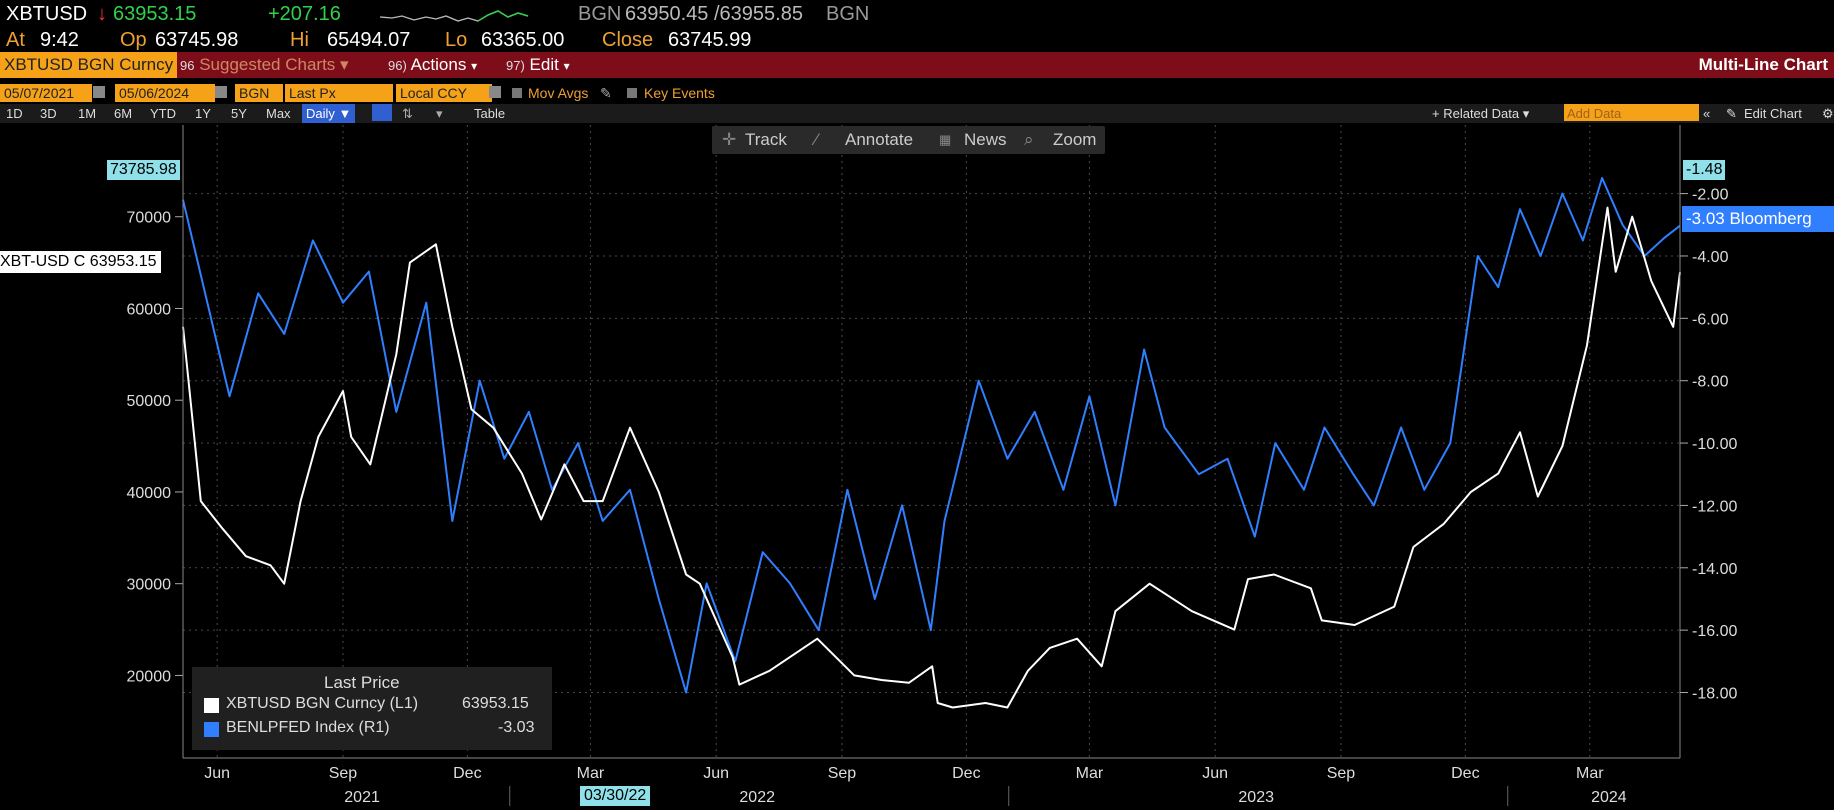 The width and height of the screenshot is (1834, 810). What do you see at coordinates (1710, 319) in the screenshot?
I see `right-tick-label: -6.00` at bounding box center [1710, 319].